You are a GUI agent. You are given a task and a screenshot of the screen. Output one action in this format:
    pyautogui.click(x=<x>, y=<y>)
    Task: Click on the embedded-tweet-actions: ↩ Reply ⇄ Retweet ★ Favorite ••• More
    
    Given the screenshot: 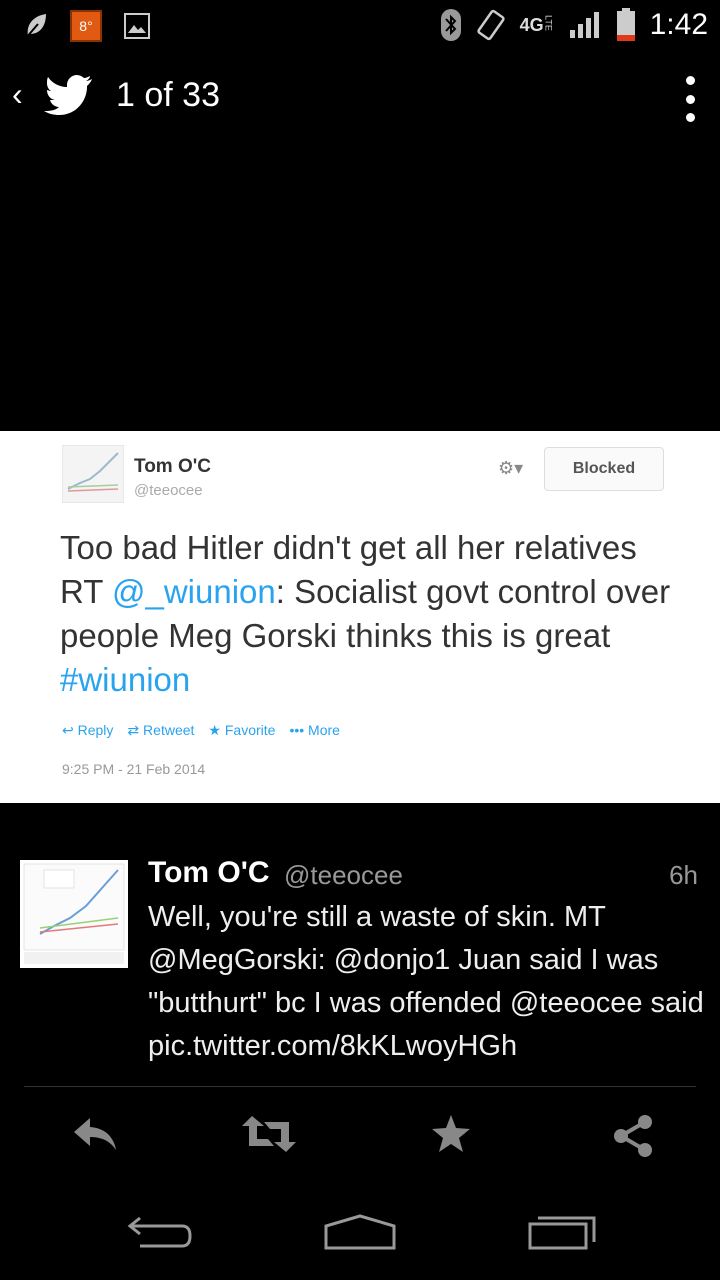 What is the action you would take?
    pyautogui.click(x=201, y=730)
    